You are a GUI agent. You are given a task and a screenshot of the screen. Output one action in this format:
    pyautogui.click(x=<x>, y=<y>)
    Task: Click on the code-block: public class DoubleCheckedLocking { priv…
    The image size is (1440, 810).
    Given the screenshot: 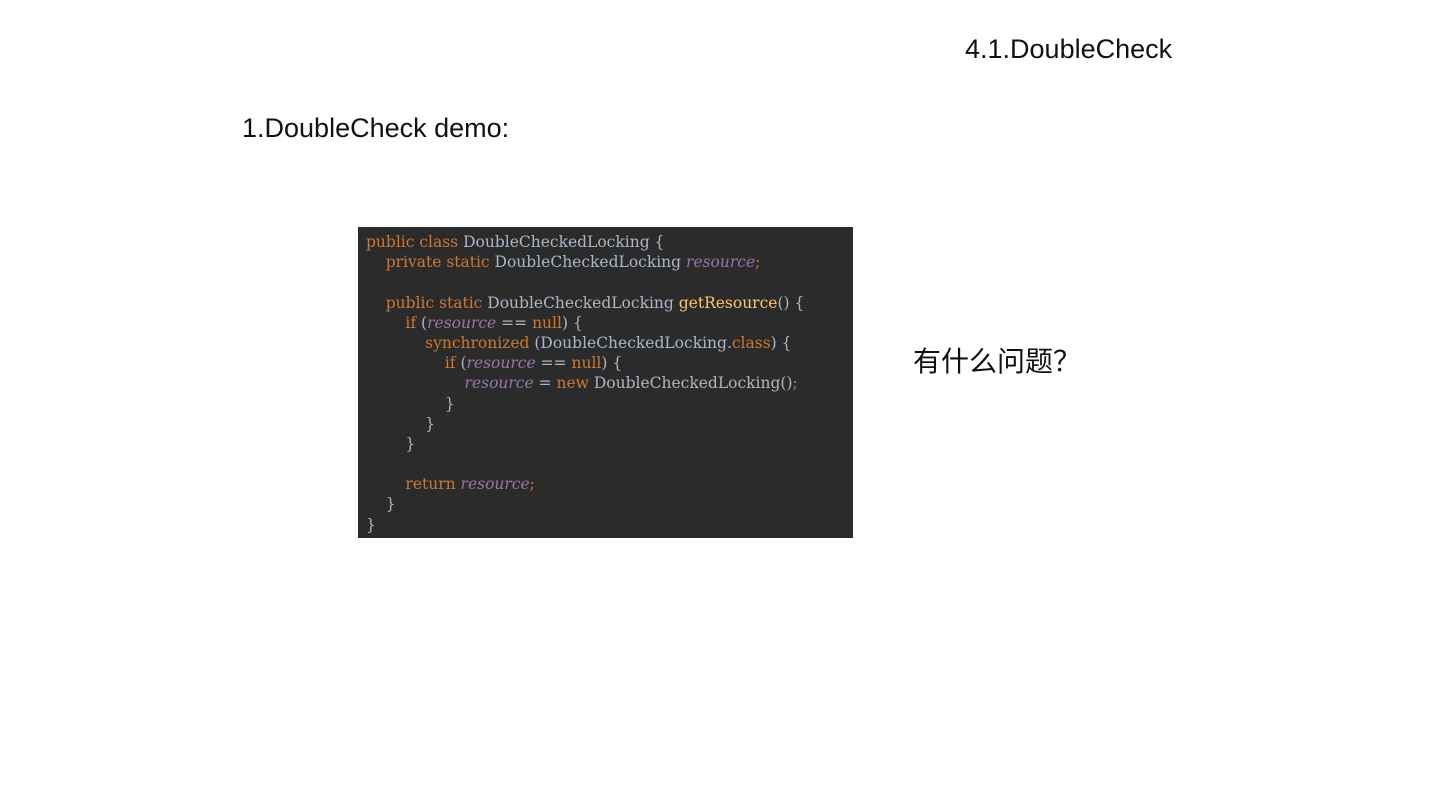 What is the action you would take?
    pyautogui.click(x=605, y=382)
    